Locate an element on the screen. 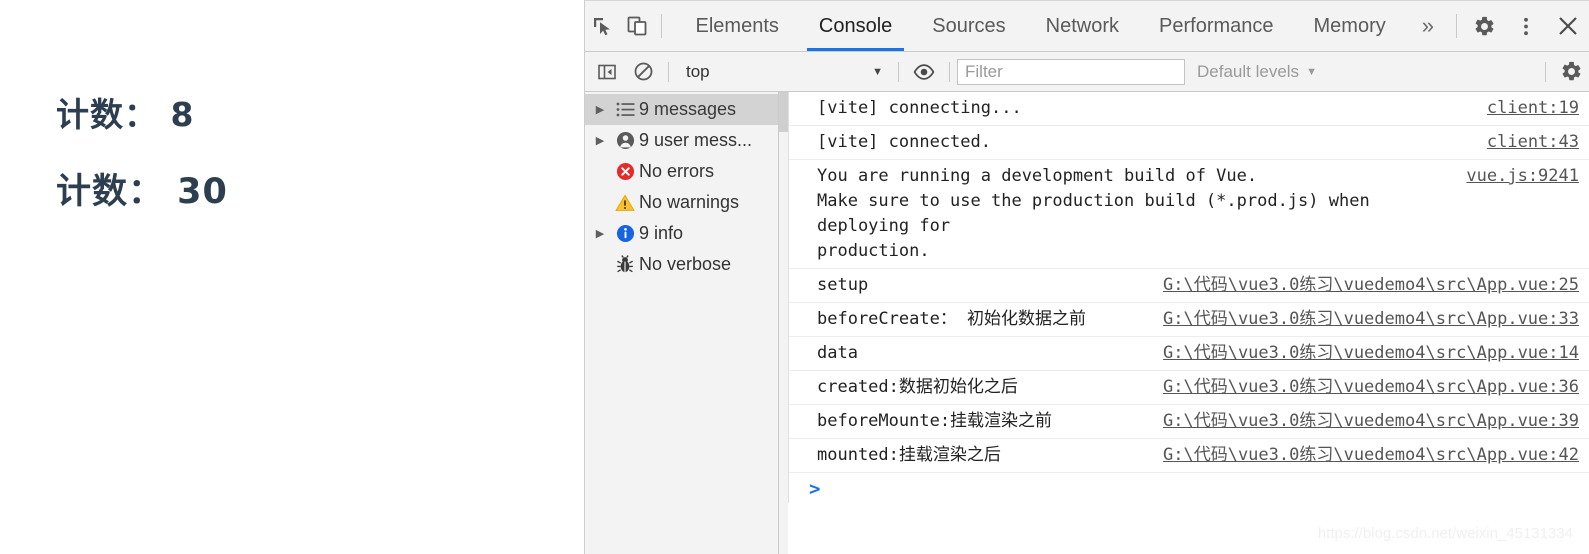 This screenshot has width=1589, height=554. message-text: mounted:挂载渲染之后 is located at coordinates (909, 455).